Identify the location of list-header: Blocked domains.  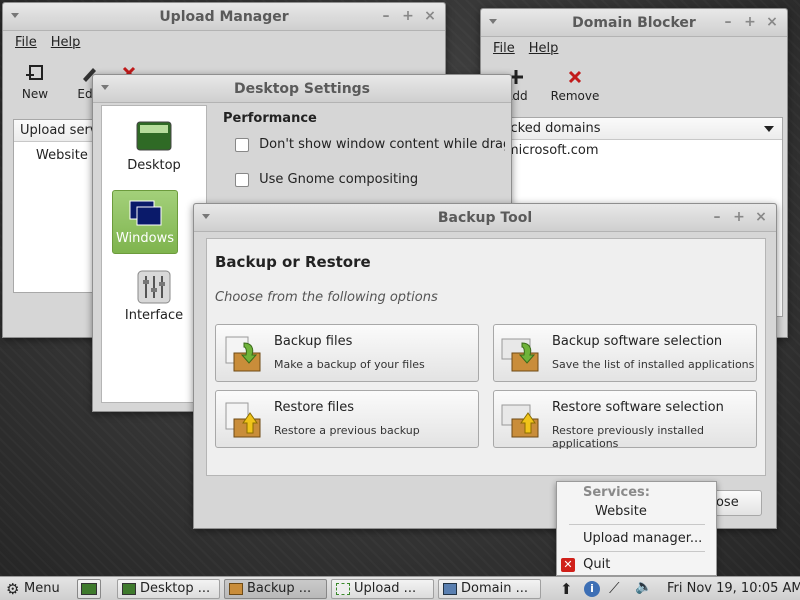
(634, 129).